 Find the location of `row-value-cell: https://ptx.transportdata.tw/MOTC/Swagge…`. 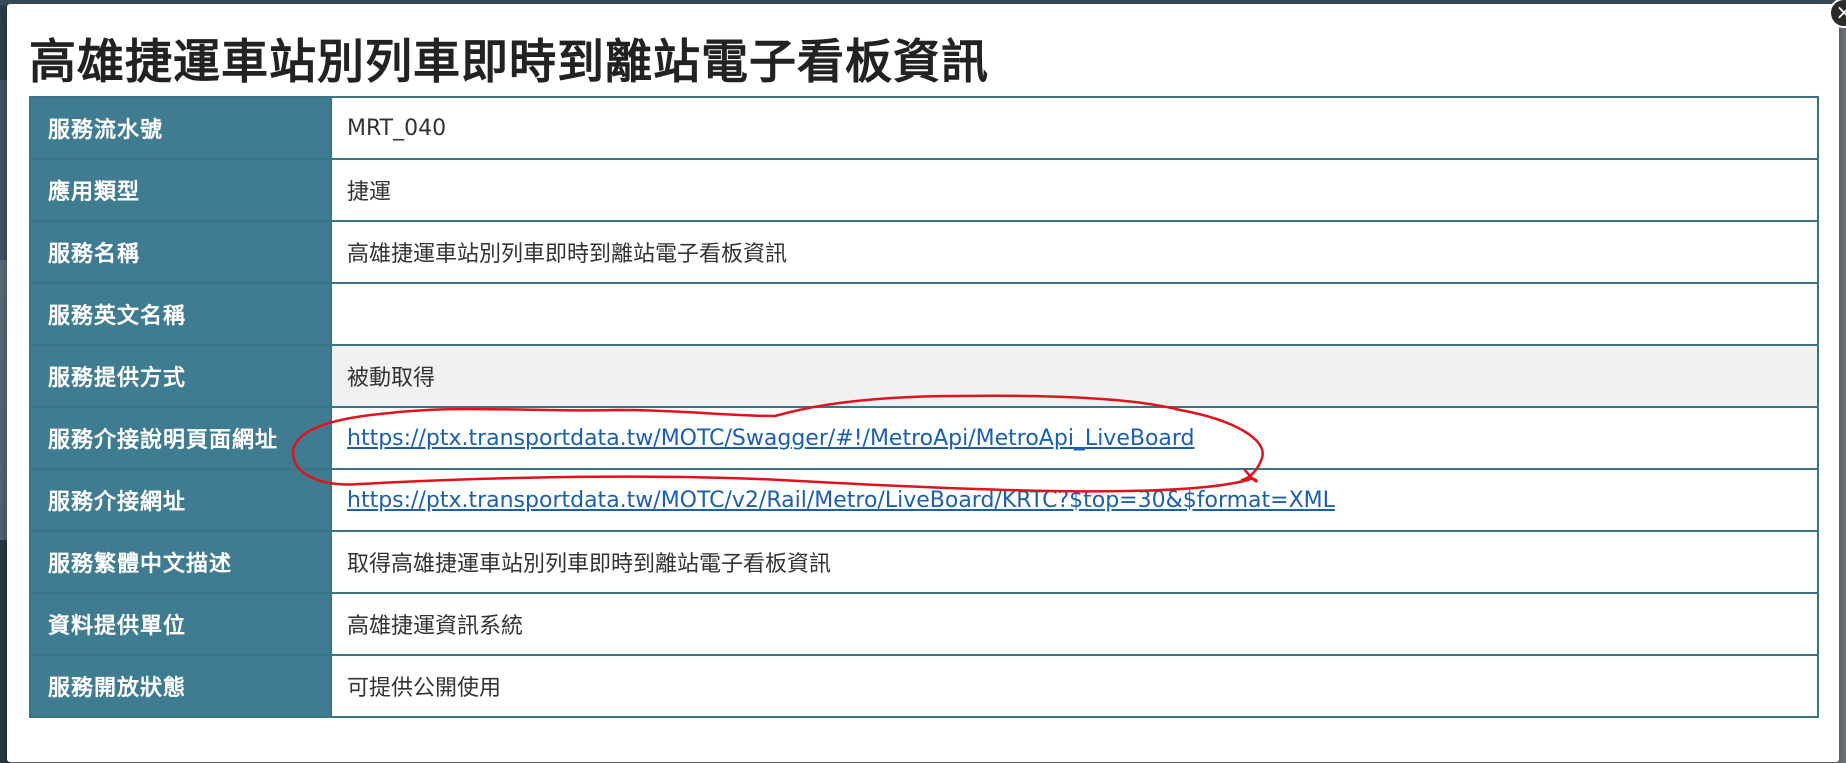

row-value-cell: https://ptx.transportdata.tw/MOTC/Swagge… is located at coordinates (1074, 438).